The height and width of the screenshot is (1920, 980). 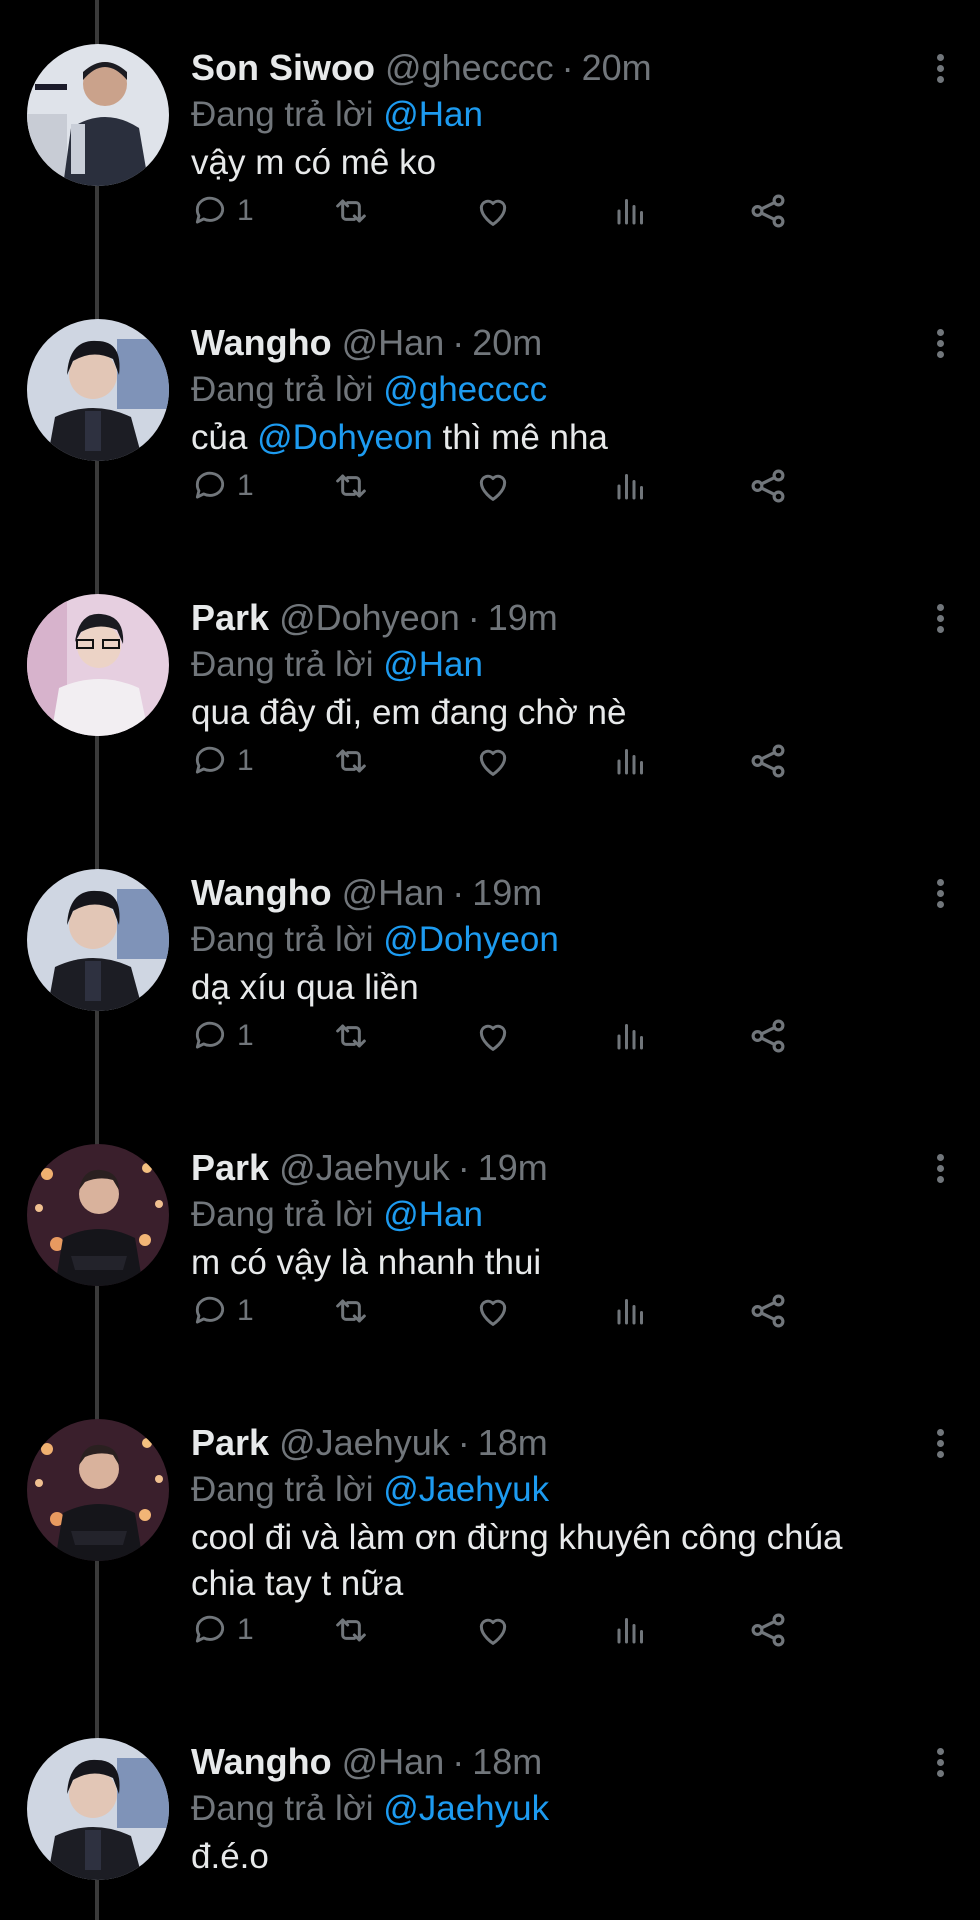 I want to click on tweet-header: Park @Dohyeon · 19m, so click(x=545, y=618).